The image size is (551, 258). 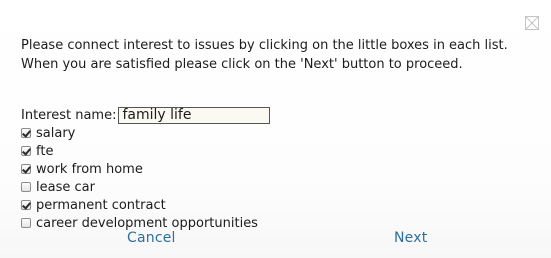 What do you see at coordinates (45, 151) in the screenshot?
I see `issue-label: fte` at bounding box center [45, 151].